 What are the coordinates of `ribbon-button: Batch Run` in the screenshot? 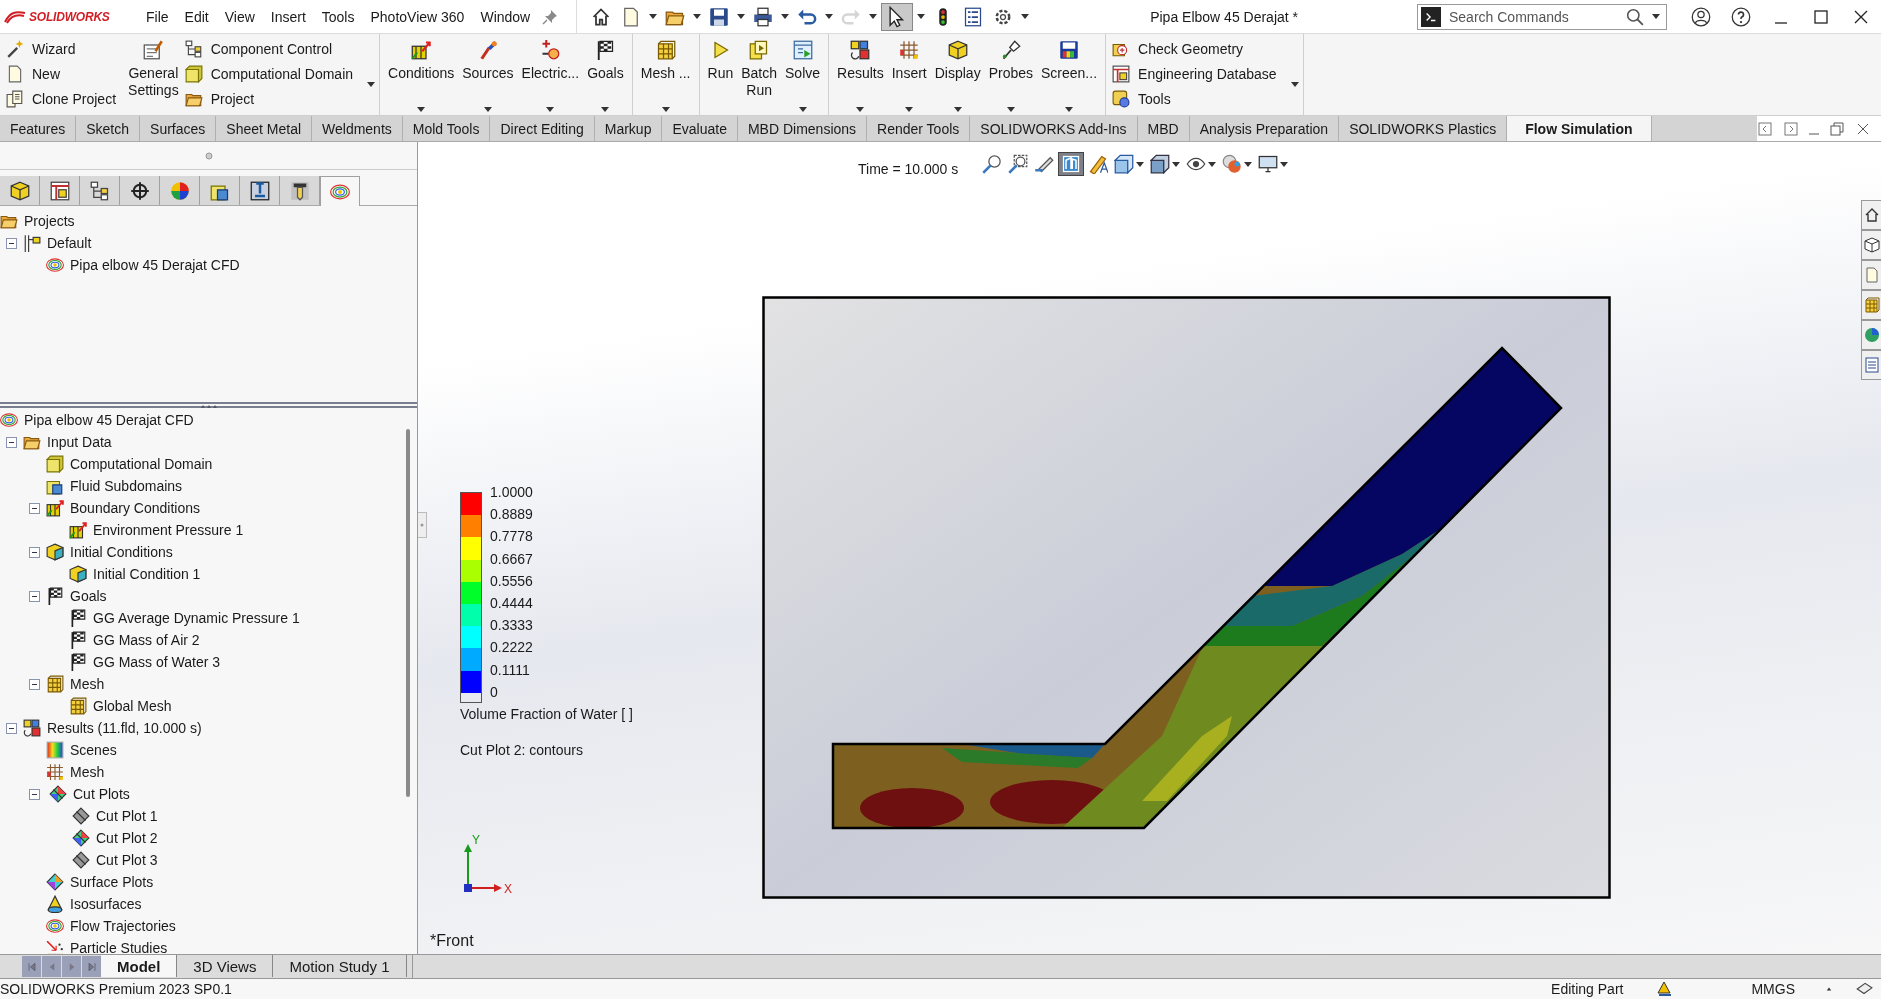 It's located at (759, 74).